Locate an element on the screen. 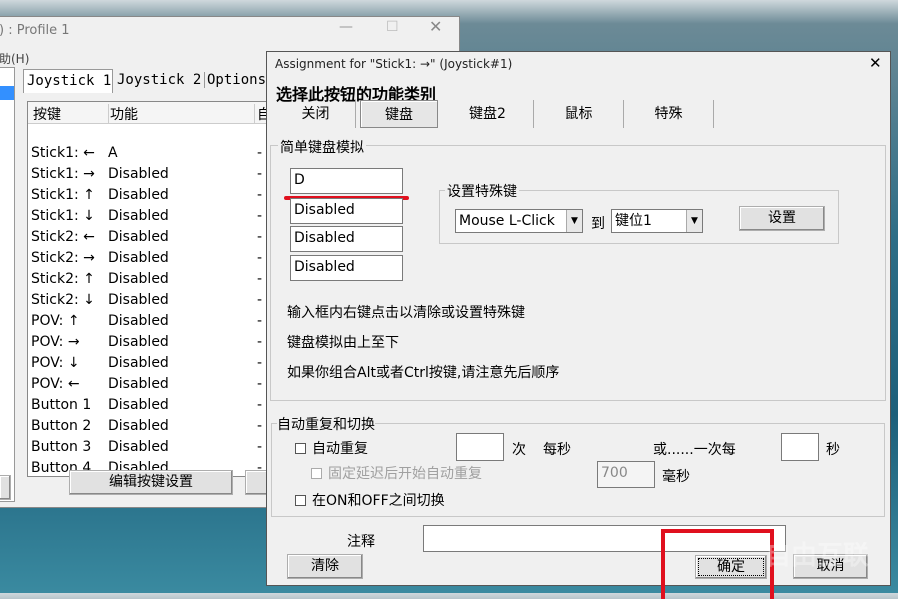  key-input-2: Disabled is located at coordinates (346, 211).